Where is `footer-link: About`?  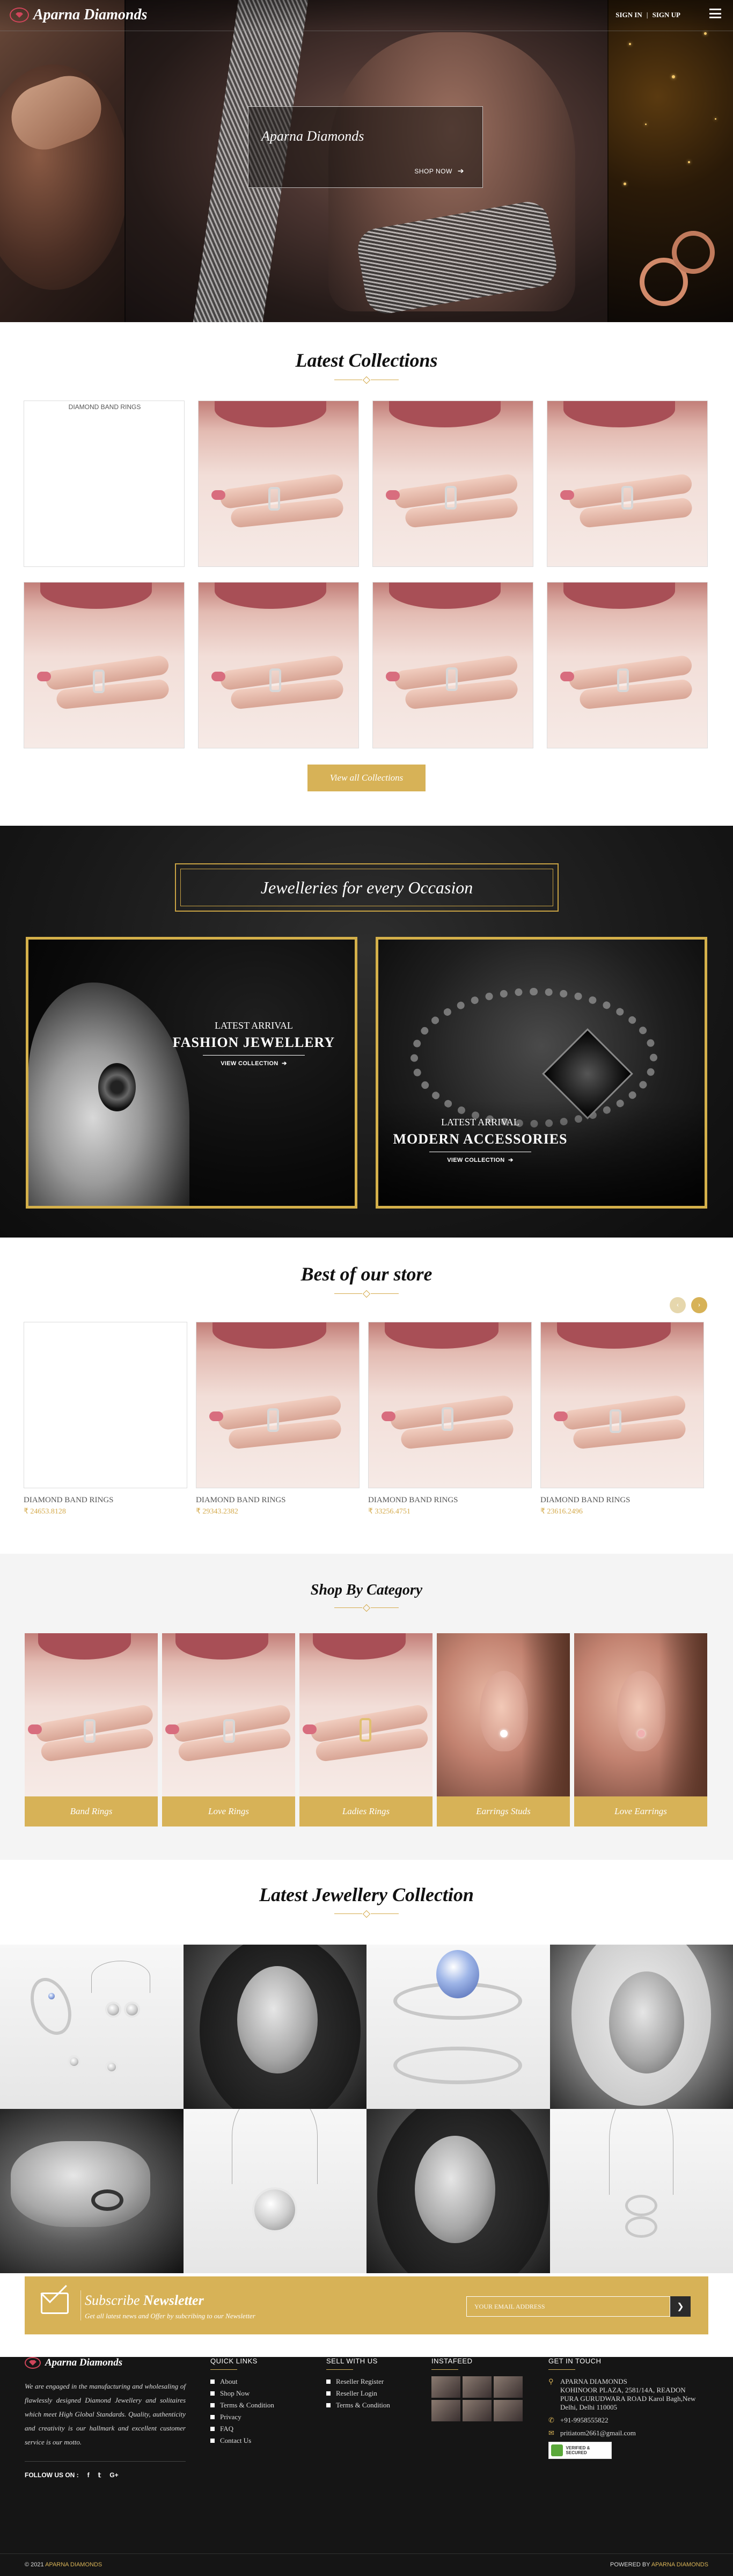 footer-link: About is located at coordinates (242, 2381).